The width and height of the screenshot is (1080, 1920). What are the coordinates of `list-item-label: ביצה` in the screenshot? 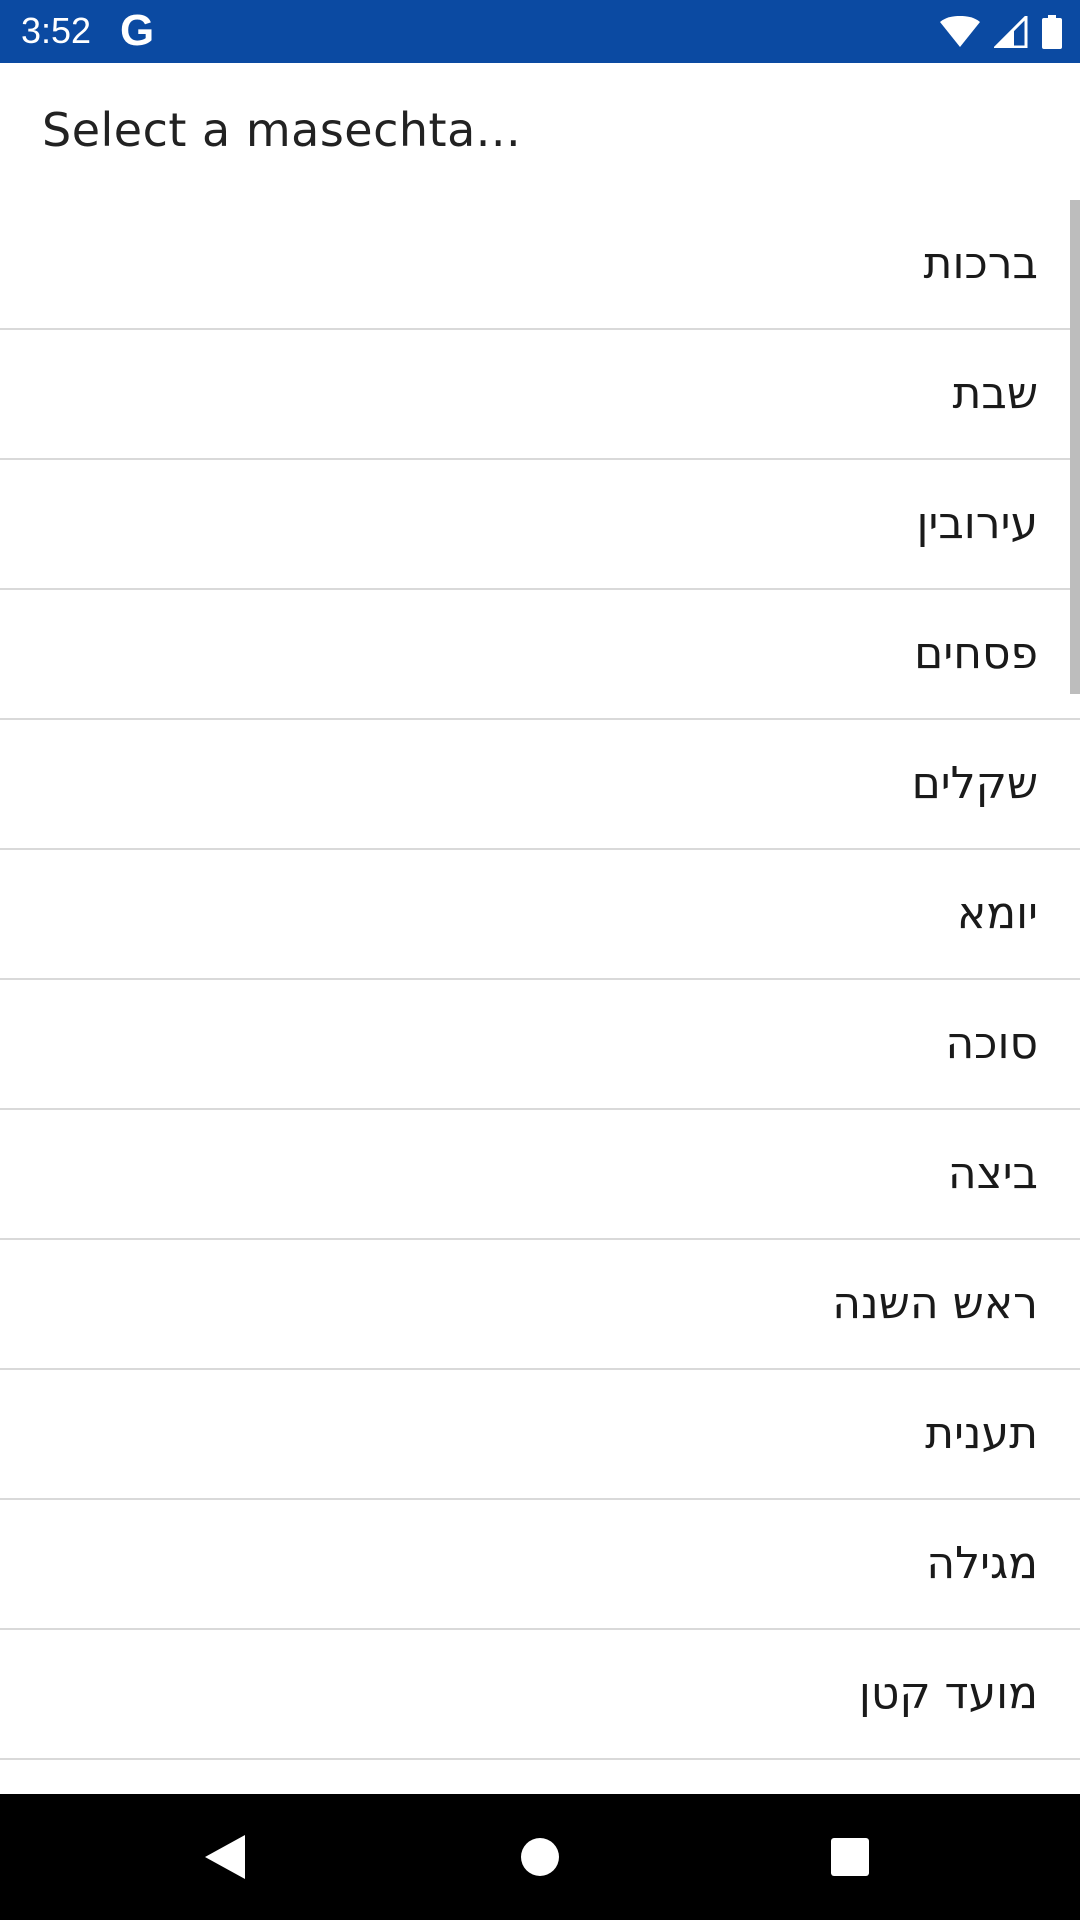 It's located at (992, 1173).